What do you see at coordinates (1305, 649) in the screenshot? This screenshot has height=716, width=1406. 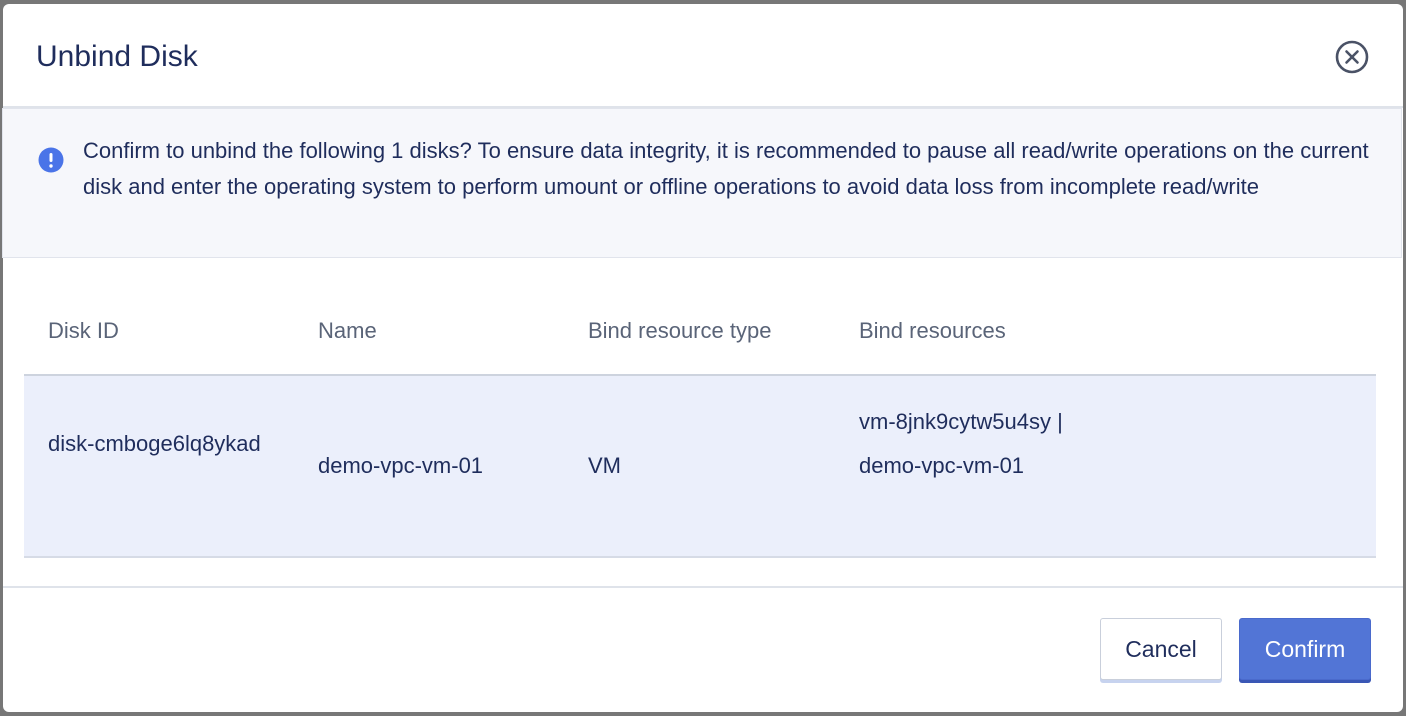 I see `confirm-button: Confirm` at bounding box center [1305, 649].